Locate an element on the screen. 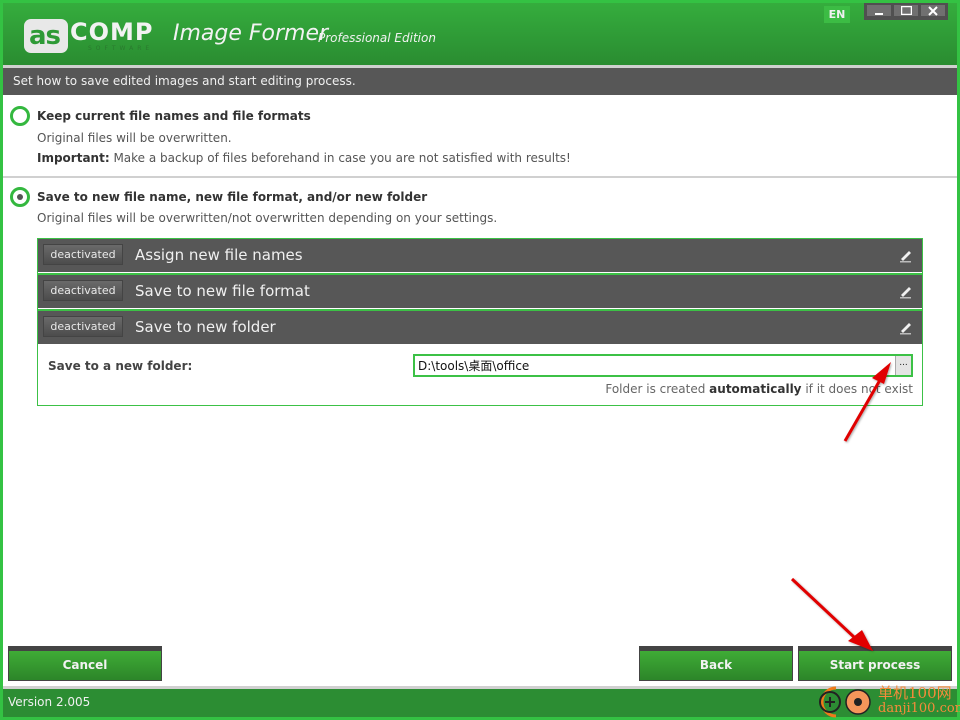 This screenshot has height=720, width=960. language-button: EN is located at coordinates (837, 14).